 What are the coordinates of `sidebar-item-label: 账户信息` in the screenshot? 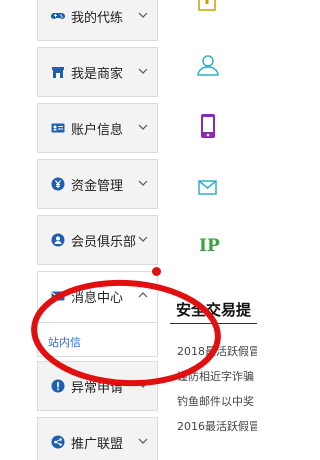 It's located at (97, 130).